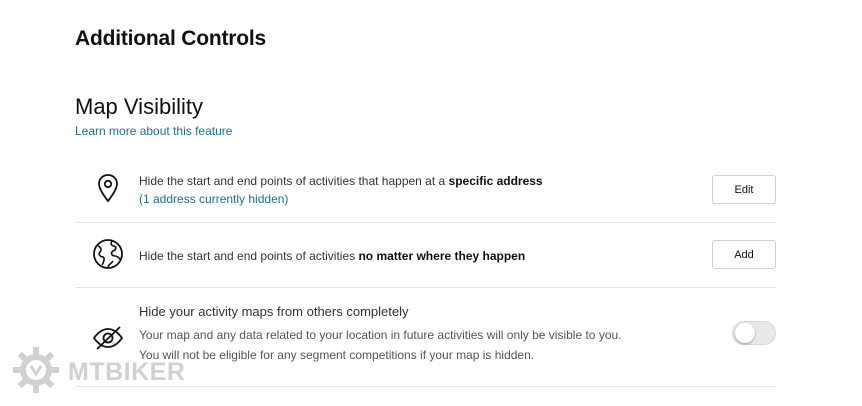  Describe the element at coordinates (108, 188) in the screenshot. I see `location-pin-icon` at that location.